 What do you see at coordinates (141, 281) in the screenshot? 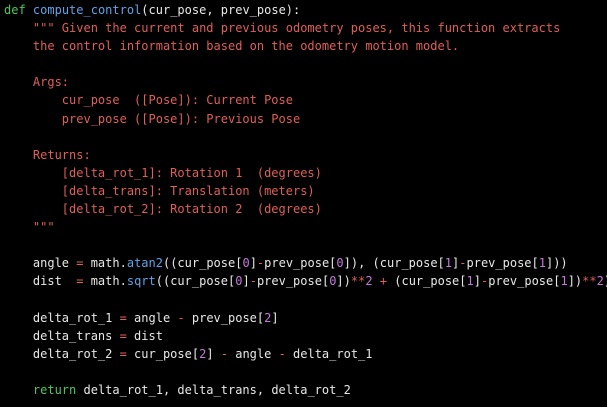
I see `code-token-builtin: sqrt` at bounding box center [141, 281].